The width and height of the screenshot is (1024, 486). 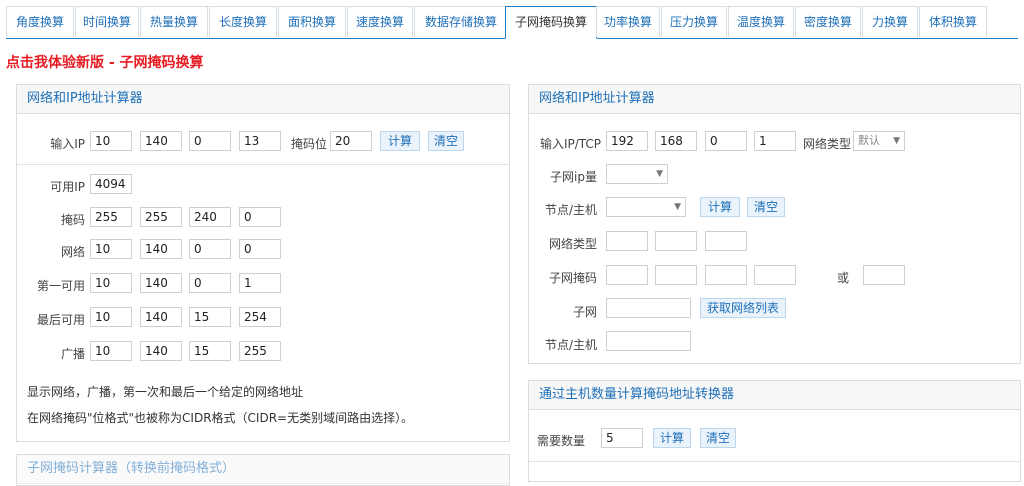 What do you see at coordinates (60, 286) in the screenshot?
I see `row-label-first-usable: 第一可用` at bounding box center [60, 286].